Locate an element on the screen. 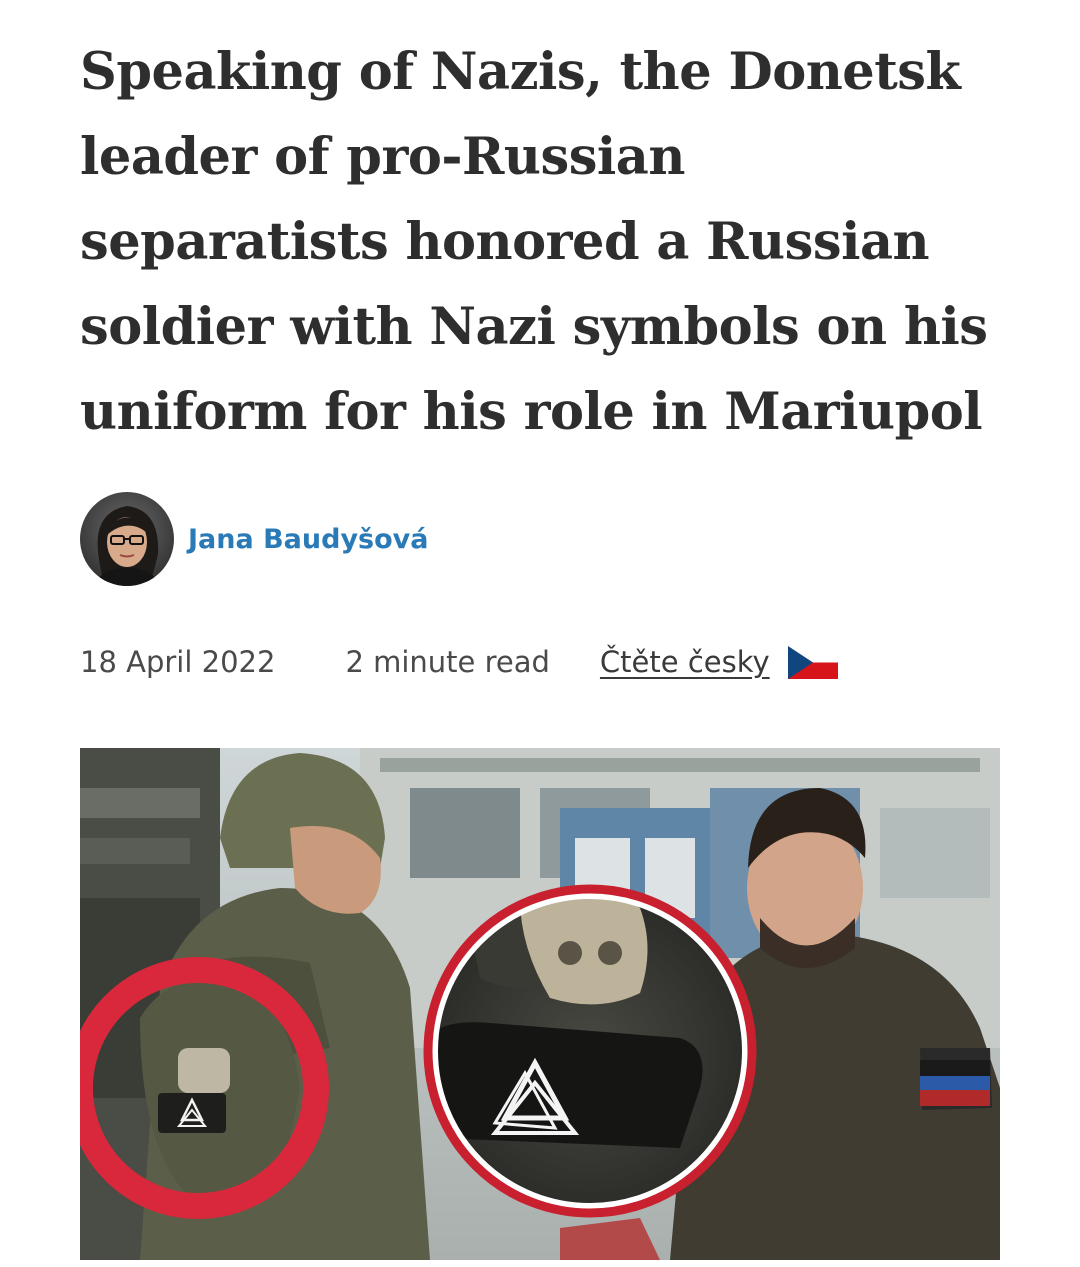 Image resolution: width=1080 pixels, height=1267 pixels. skull-patch-small is located at coordinates (204, 1070).